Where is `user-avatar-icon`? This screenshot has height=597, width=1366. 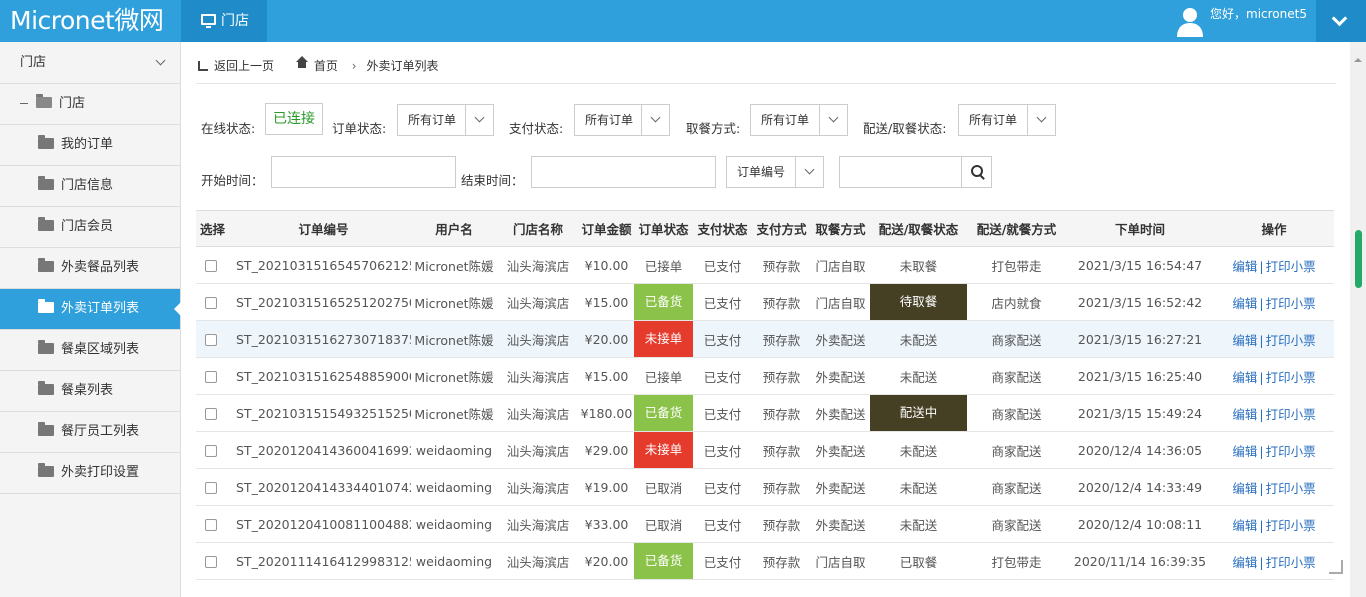 user-avatar-icon is located at coordinates (1190, 21).